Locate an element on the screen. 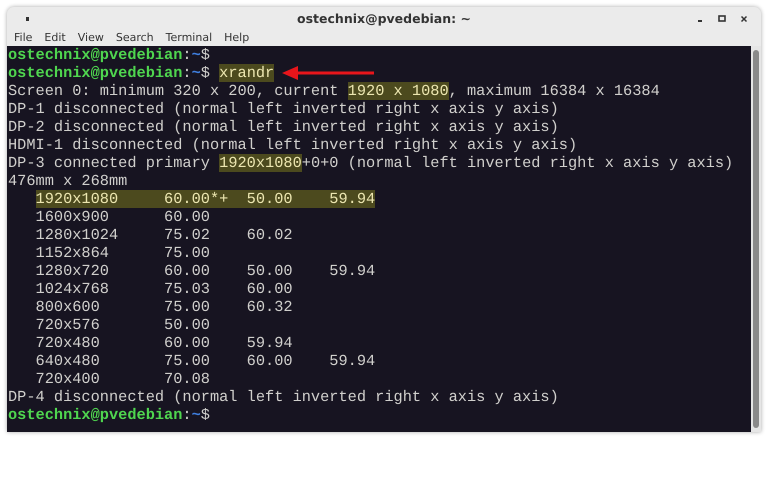  terminal-line: 1152x864 75.00 is located at coordinates (123, 253).